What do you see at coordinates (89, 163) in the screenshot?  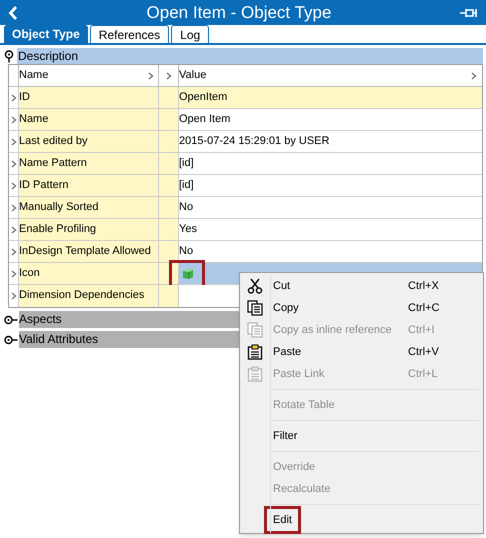 I see `table-cell: Name Pattern` at bounding box center [89, 163].